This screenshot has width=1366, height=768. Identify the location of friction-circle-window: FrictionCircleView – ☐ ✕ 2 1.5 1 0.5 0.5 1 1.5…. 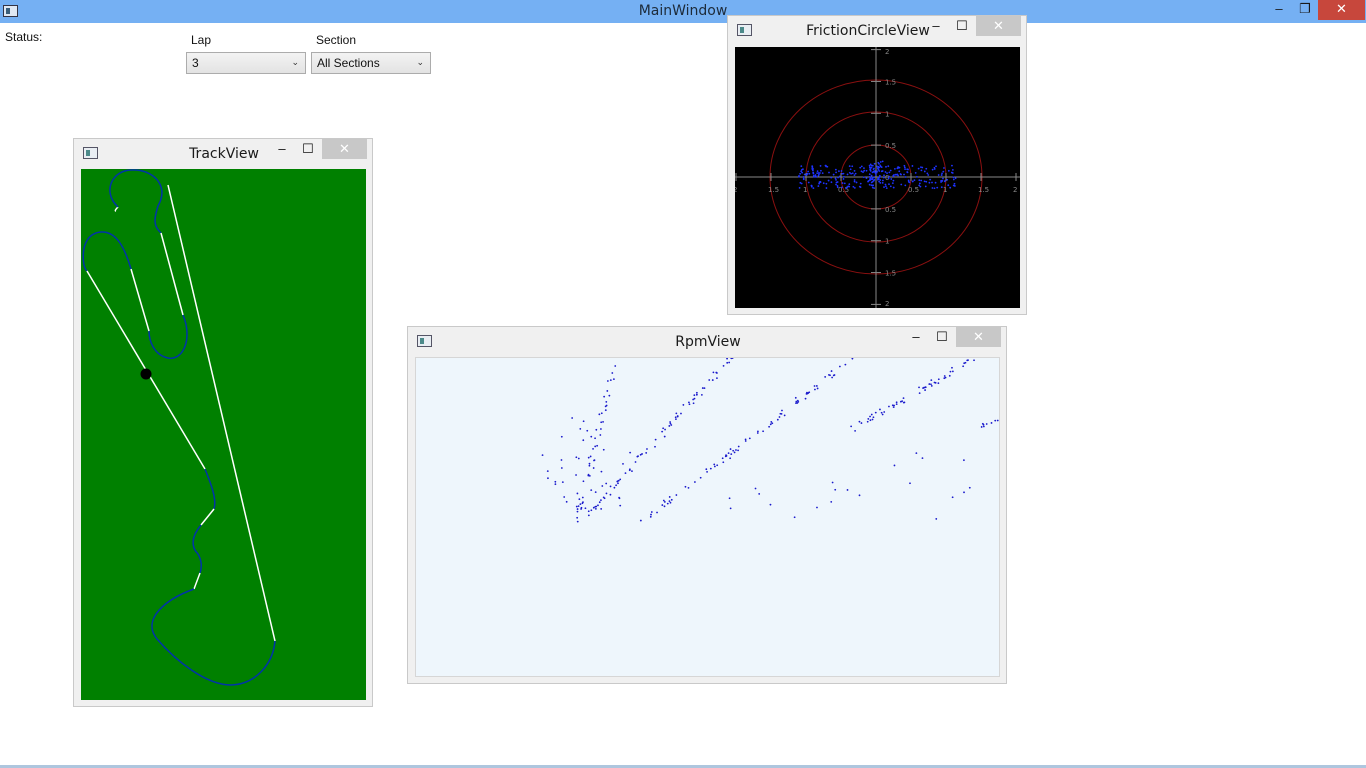
(877, 165).